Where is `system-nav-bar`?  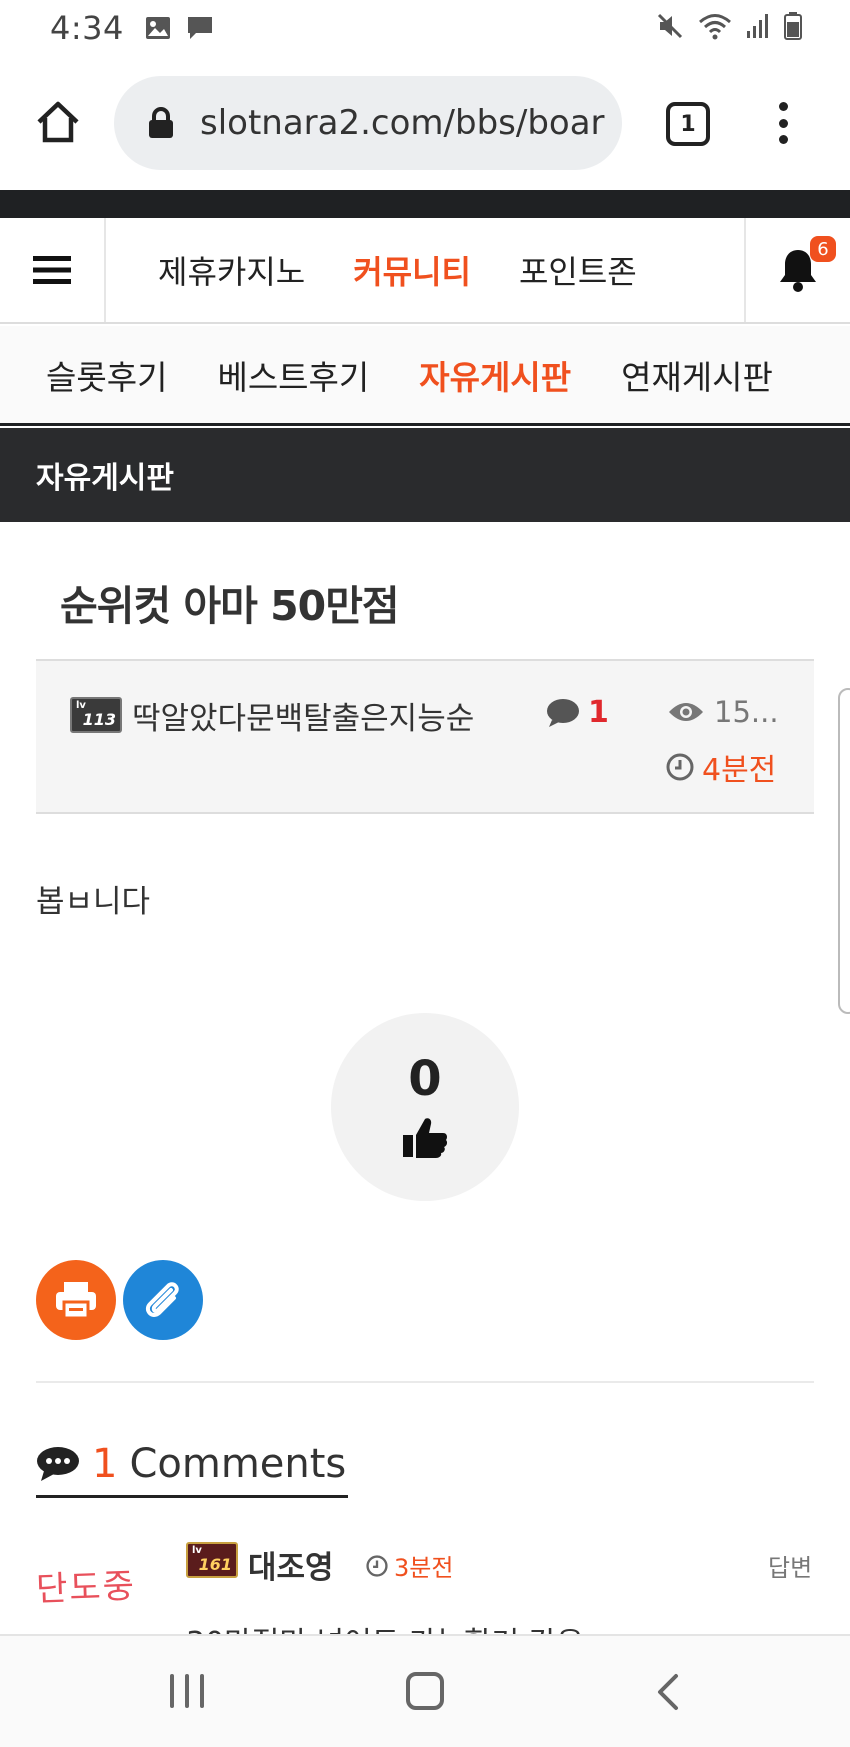 system-nav-bar is located at coordinates (425, 1690).